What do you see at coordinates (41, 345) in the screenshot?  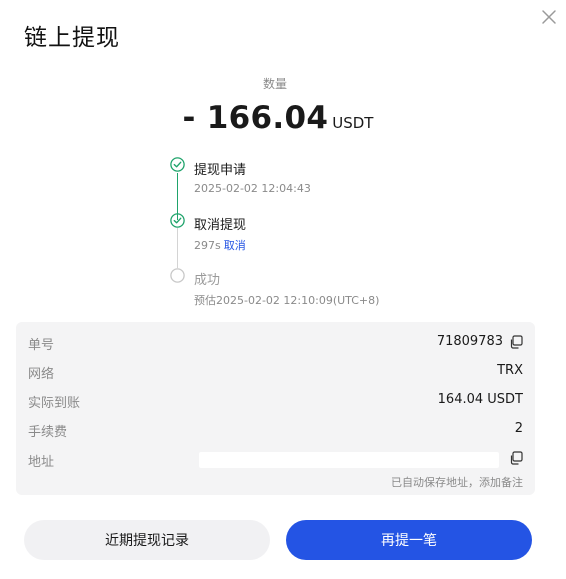 I see `order-no-label: 单号` at bounding box center [41, 345].